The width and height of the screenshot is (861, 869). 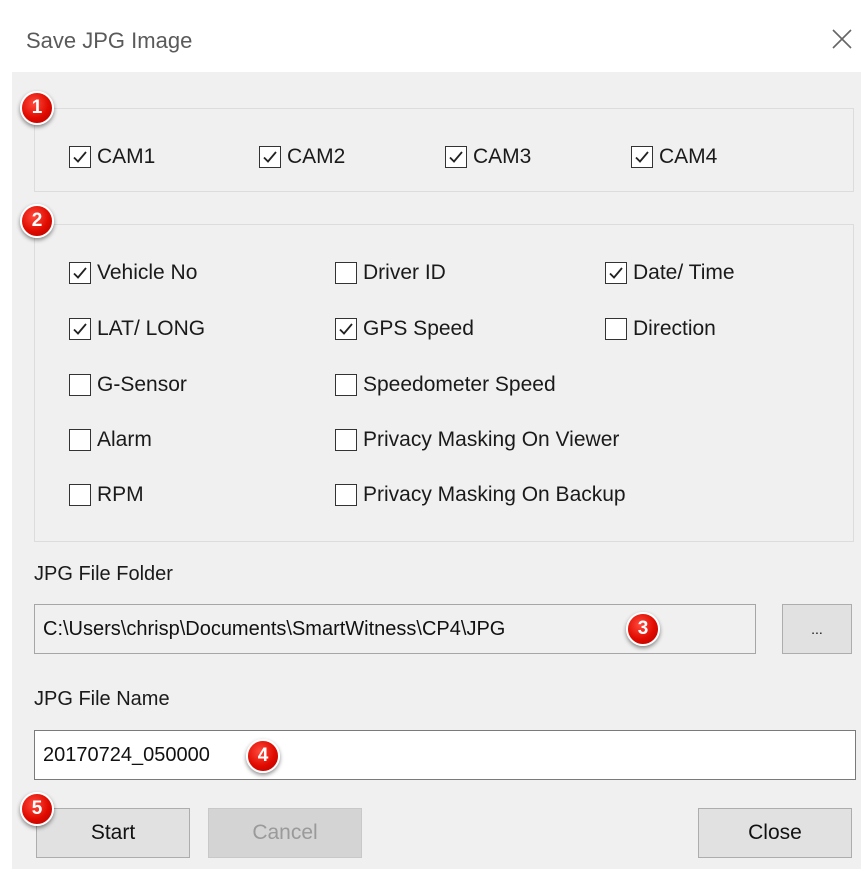 What do you see at coordinates (113, 833) in the screenshot?
I see `start-button: Start` at bounding box center [113, 833].